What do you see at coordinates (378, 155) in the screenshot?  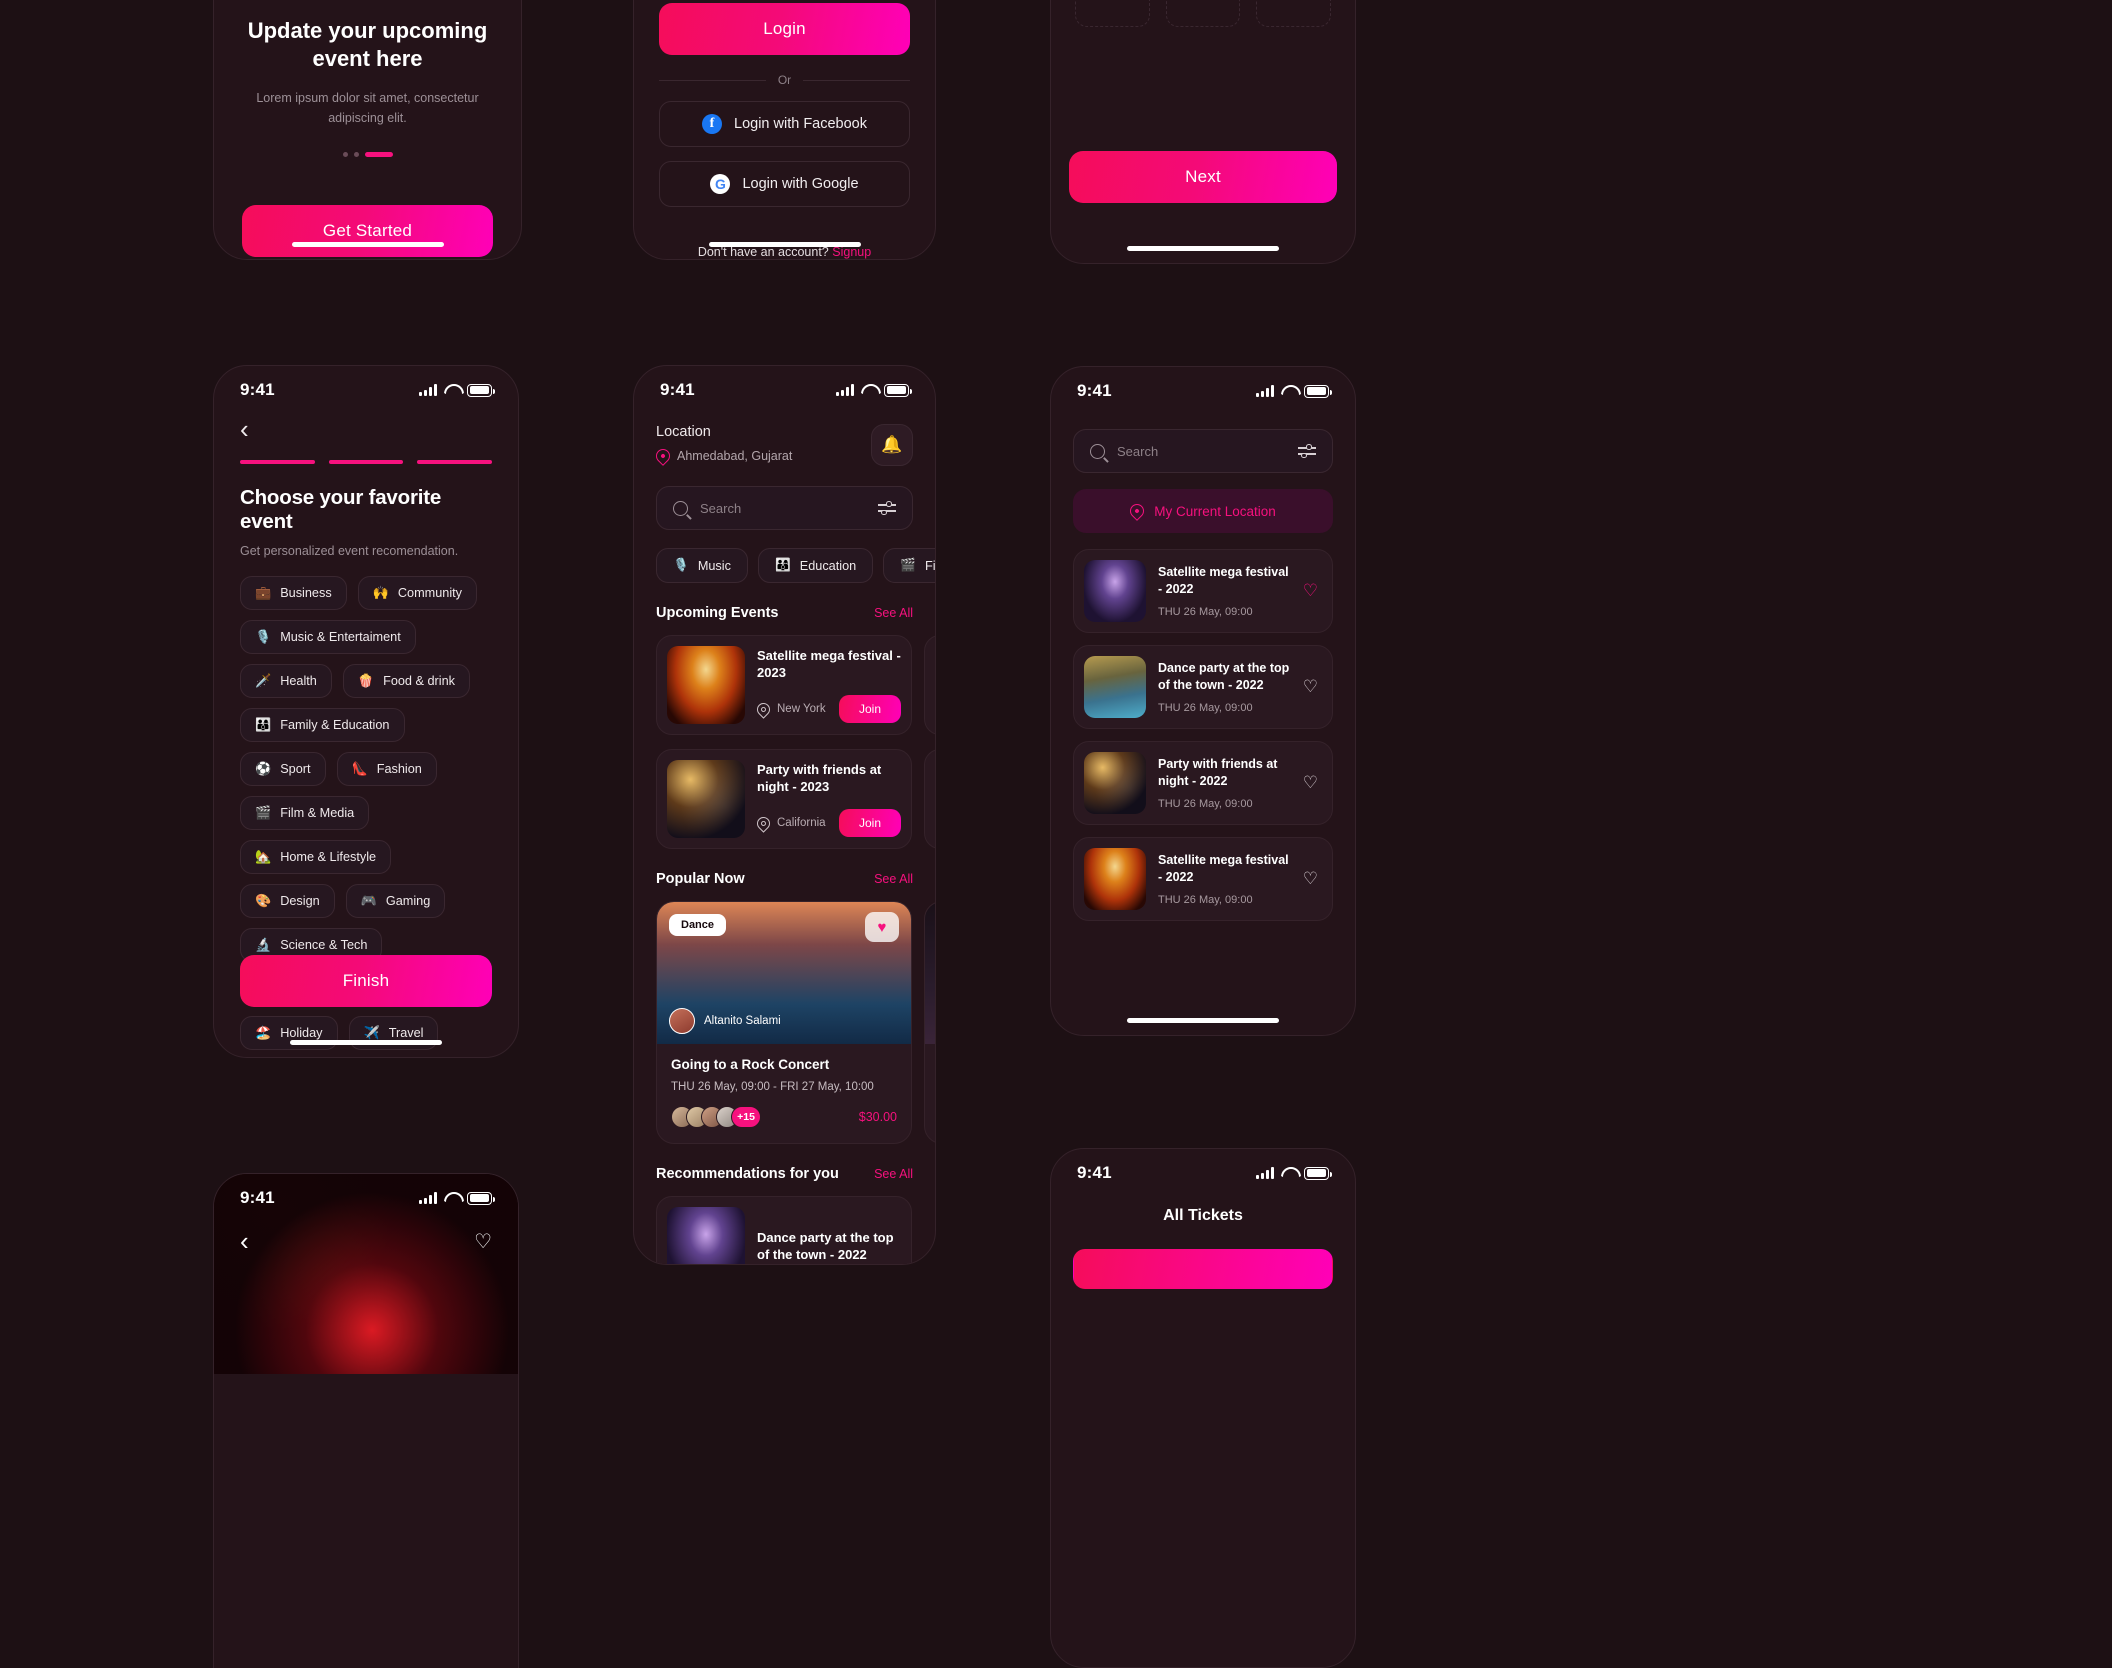 I see `dot-3-active` at bounding box center [378, 155].